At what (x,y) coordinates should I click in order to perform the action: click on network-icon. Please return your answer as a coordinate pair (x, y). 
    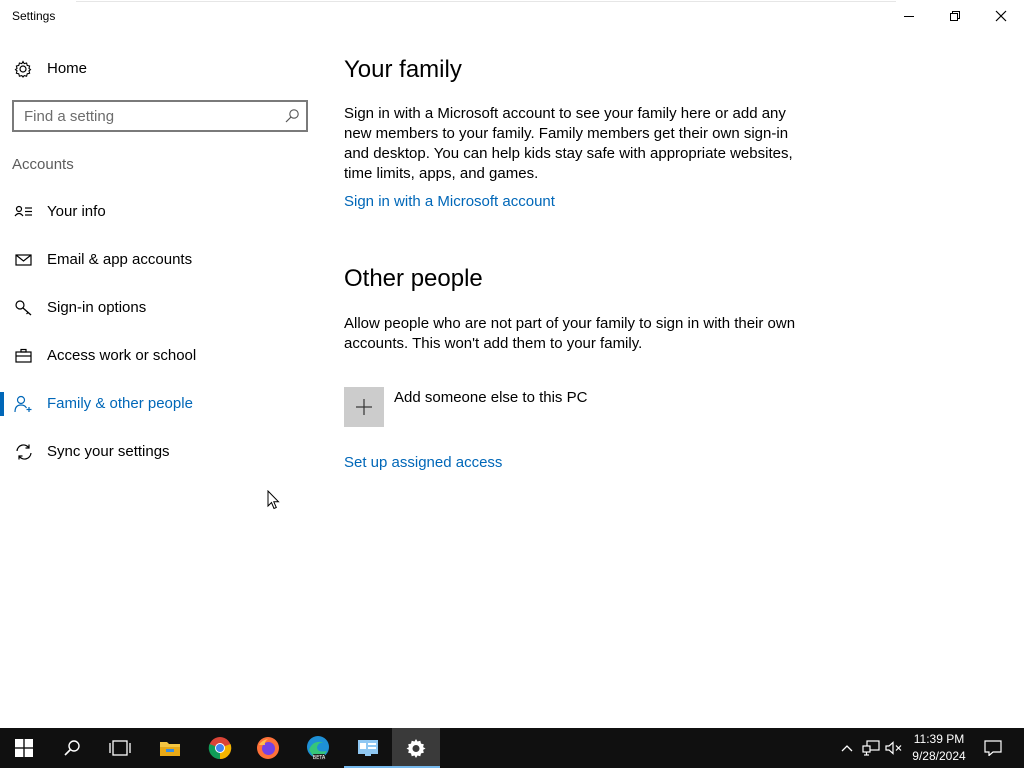
    Looking at the image, I should click on (871, 748).